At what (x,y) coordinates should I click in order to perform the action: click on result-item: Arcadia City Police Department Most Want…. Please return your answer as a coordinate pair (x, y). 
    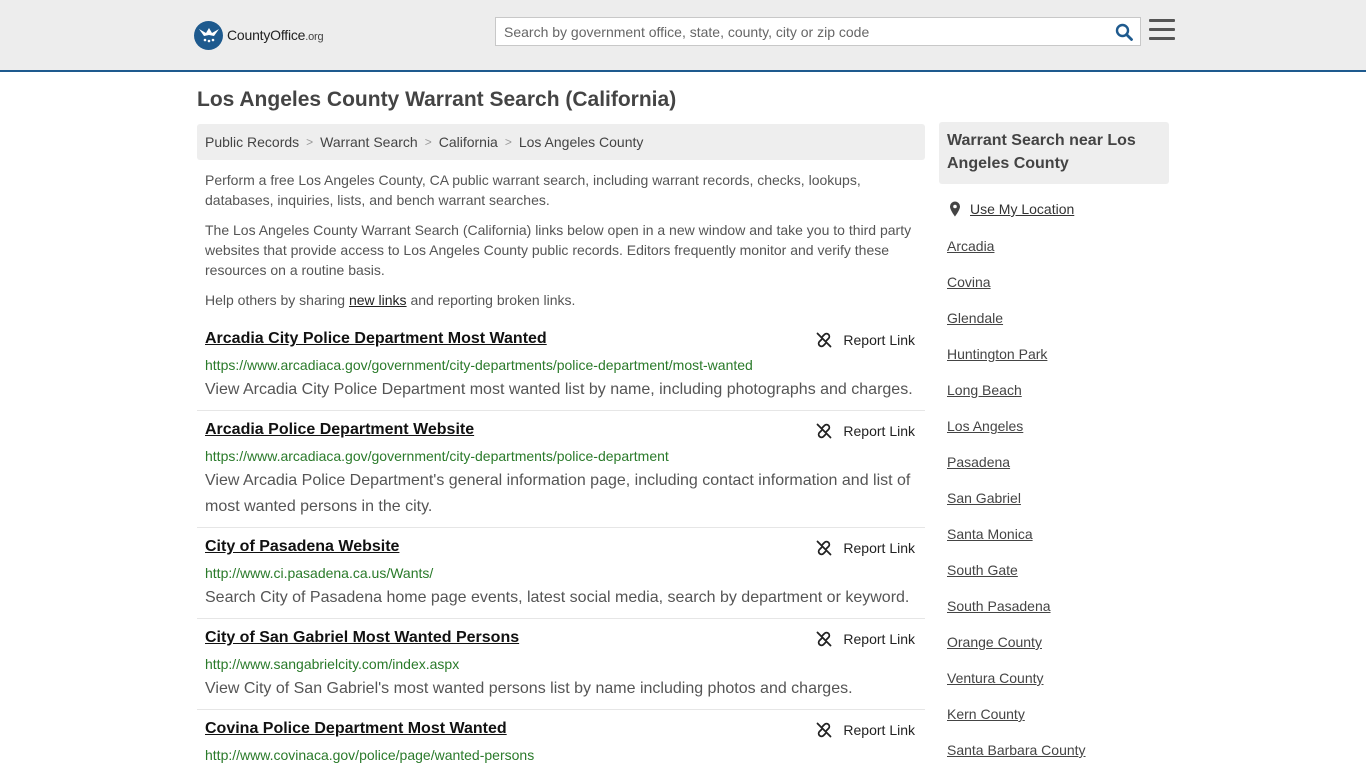
    Looking at the image, I should click on (561, 370).